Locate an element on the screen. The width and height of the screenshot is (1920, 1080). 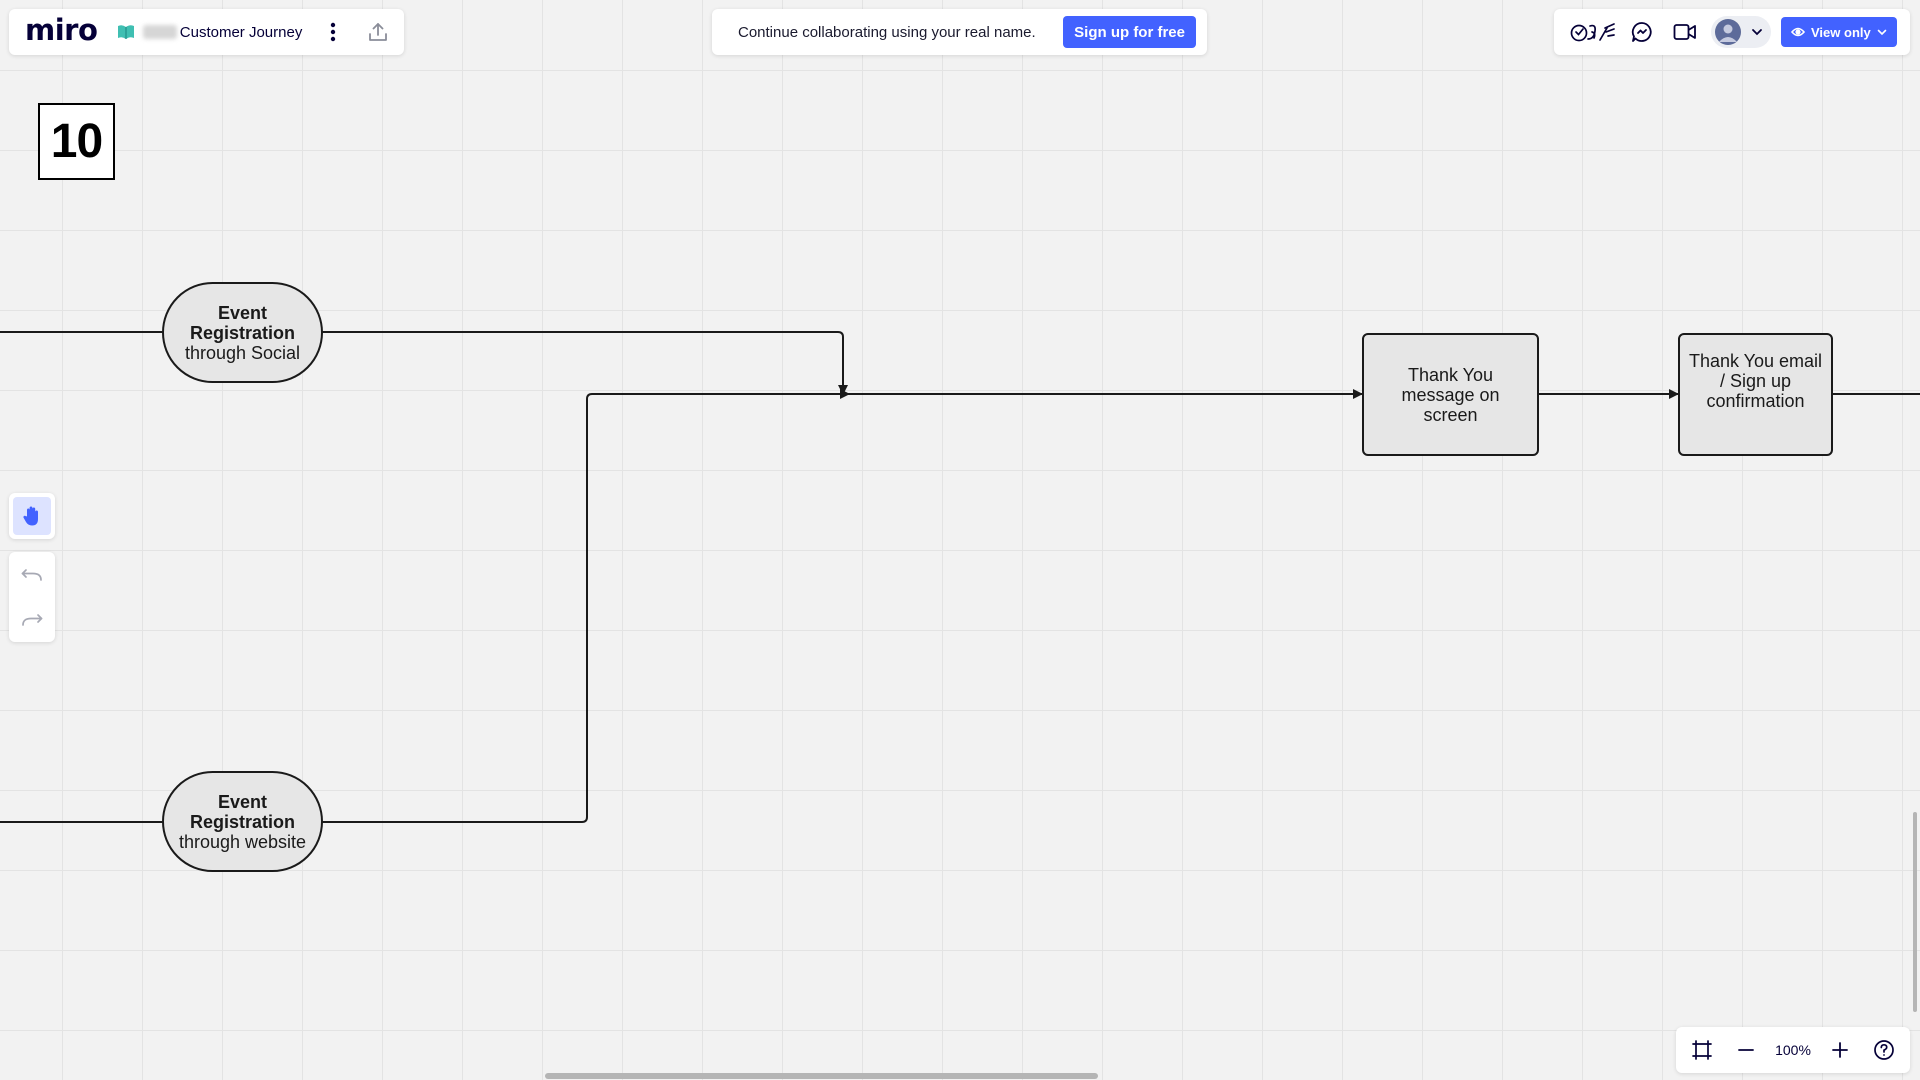
redo-icon is located at coordinates (32, 619).